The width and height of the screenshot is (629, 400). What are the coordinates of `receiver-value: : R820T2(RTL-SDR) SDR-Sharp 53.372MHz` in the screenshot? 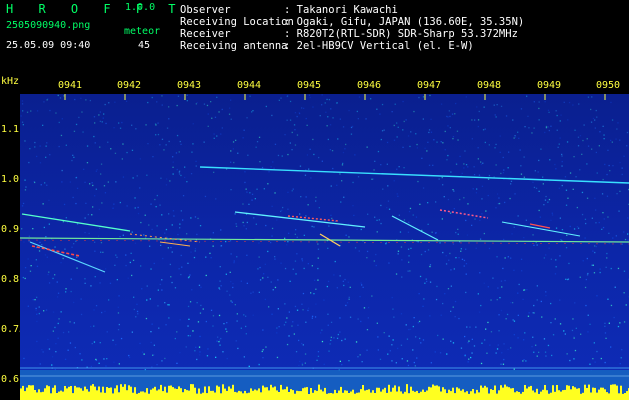 It's located at (401, 34).